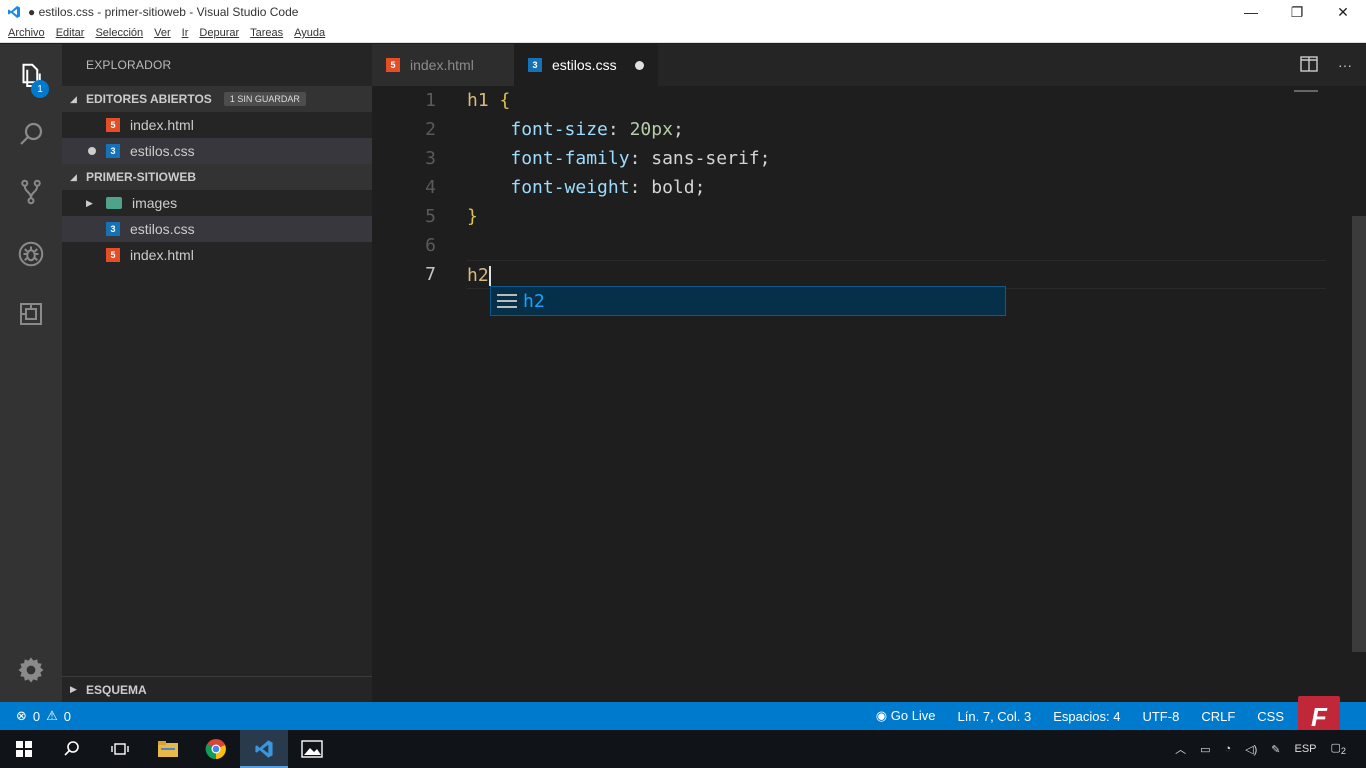 The height and width of the screenshot is (768, 1366). What do you see at coordinates (119, 33) in the screenshot?
I see `menu-seleccion: Selección` at bounding box center [119, 33].